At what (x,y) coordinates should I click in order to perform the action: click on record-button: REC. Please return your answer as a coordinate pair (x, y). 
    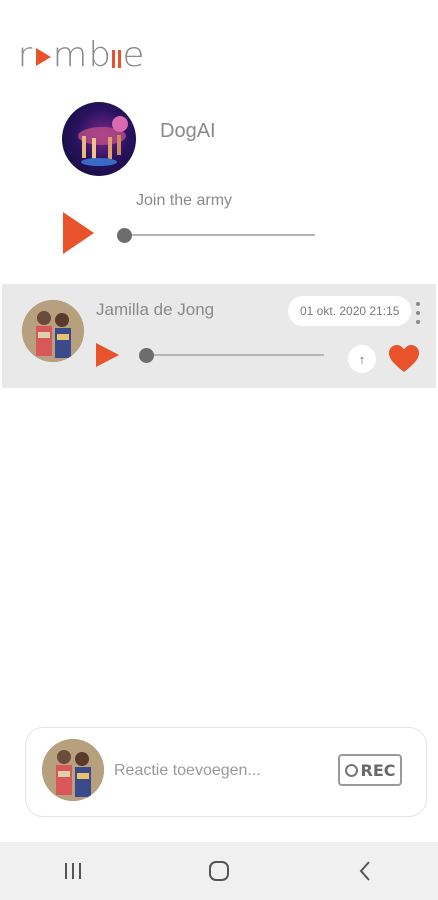
    Looking at the image, I should click on (370, 770).